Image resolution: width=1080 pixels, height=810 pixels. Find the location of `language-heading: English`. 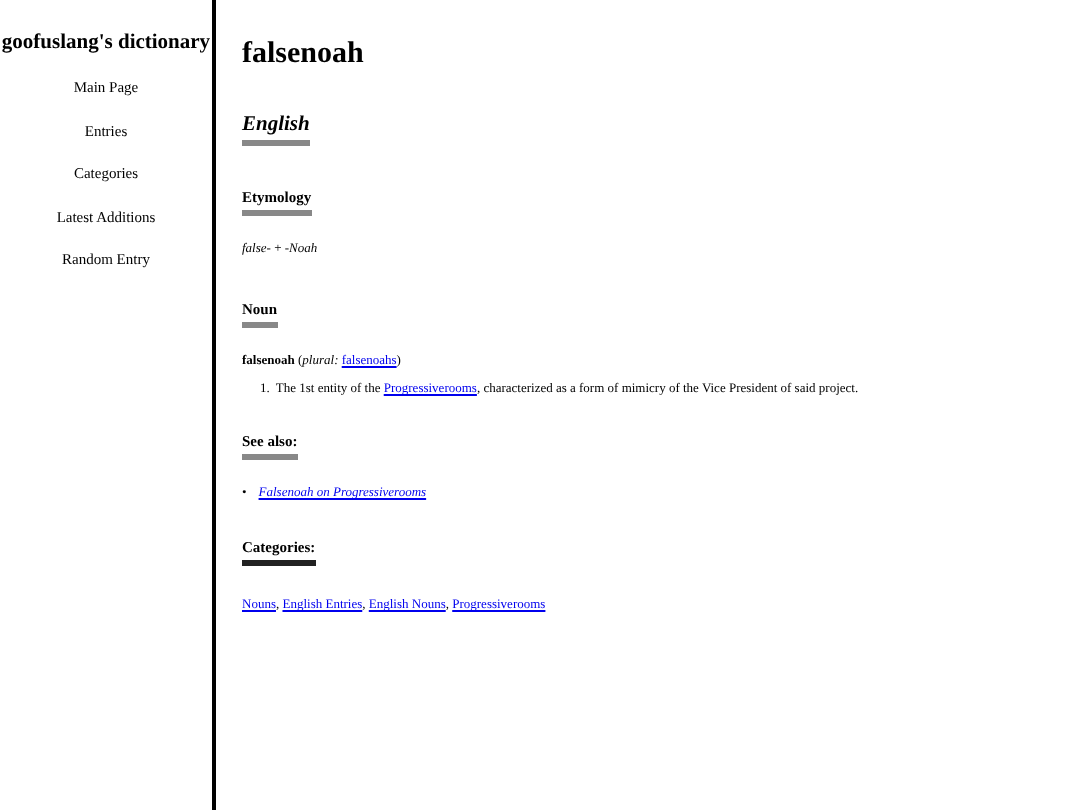

language-heading: English is located at coordinates (276, 130).